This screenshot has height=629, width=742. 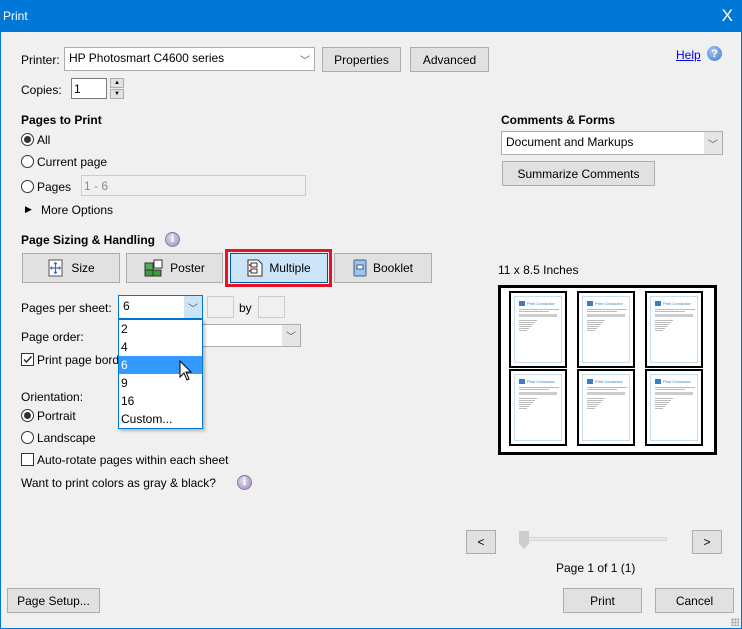 I want to click on print-page-border-checkbox, so click(x=27, y=359).